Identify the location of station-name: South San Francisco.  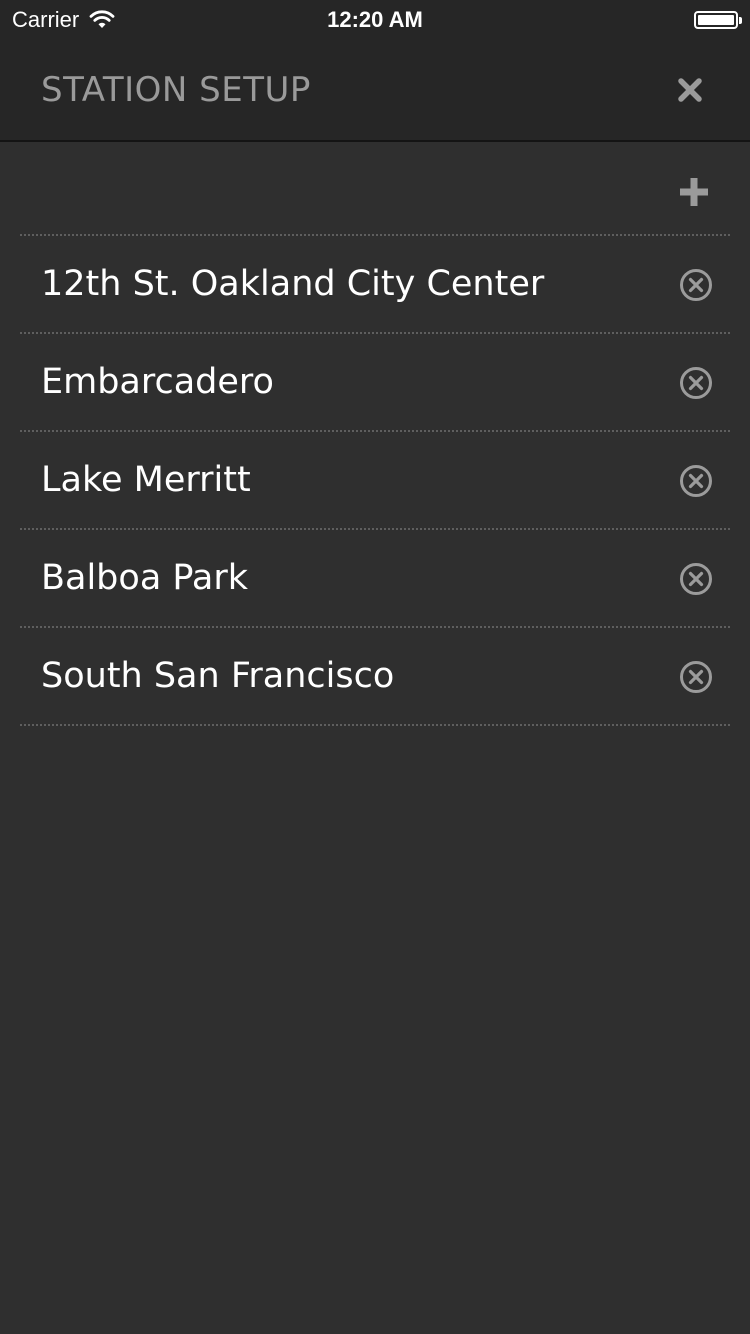
(218, 676).